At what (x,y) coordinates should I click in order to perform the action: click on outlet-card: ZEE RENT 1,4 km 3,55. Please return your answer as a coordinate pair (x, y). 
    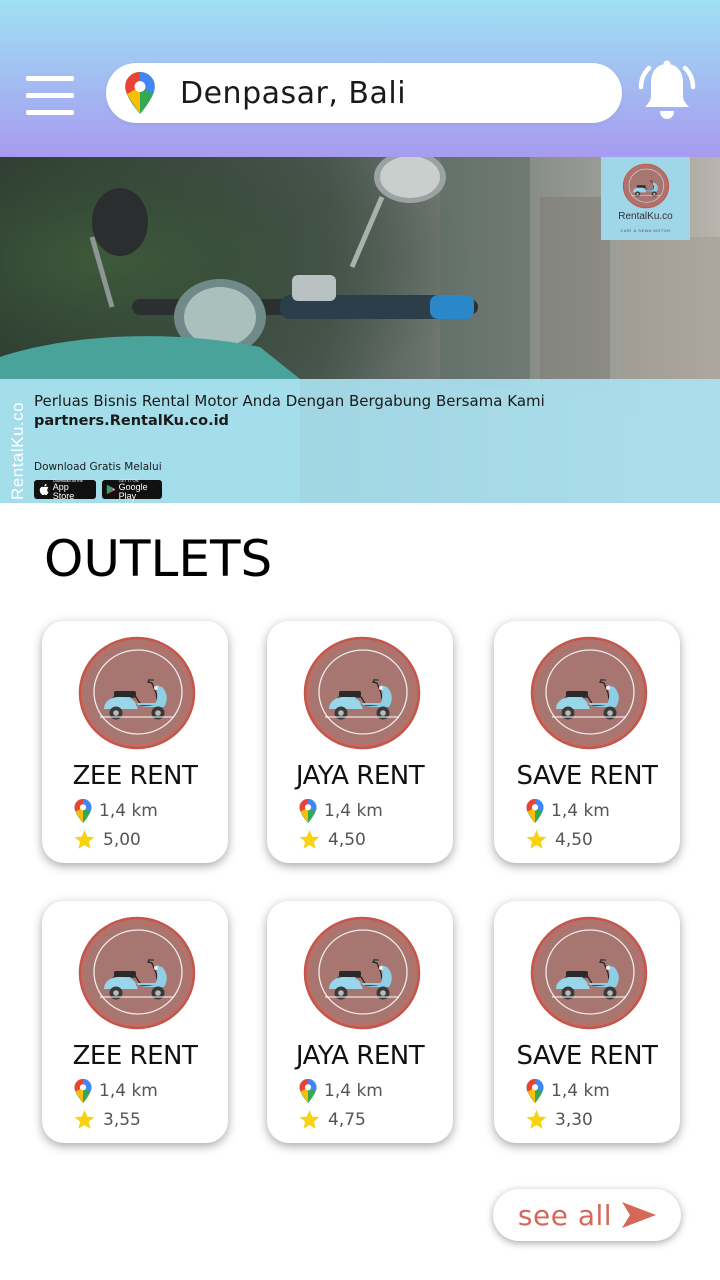
    Looking at the image, I should click on (135, 1022).